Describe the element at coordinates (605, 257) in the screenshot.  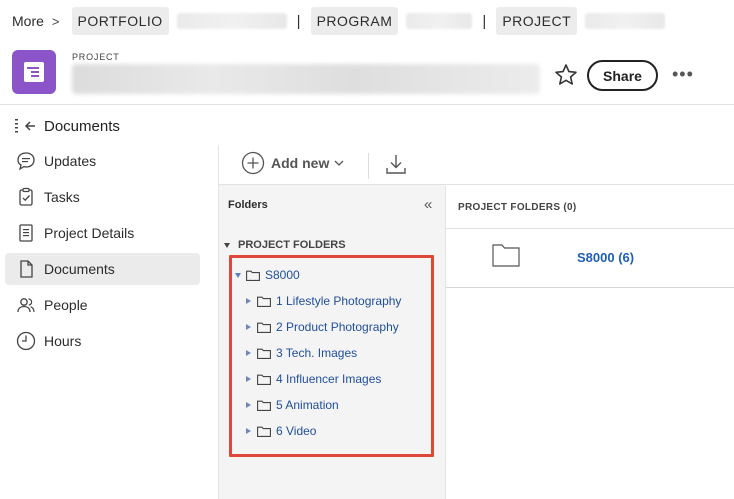
I see `folder-link-s8000: S8000 (6)` at that location.